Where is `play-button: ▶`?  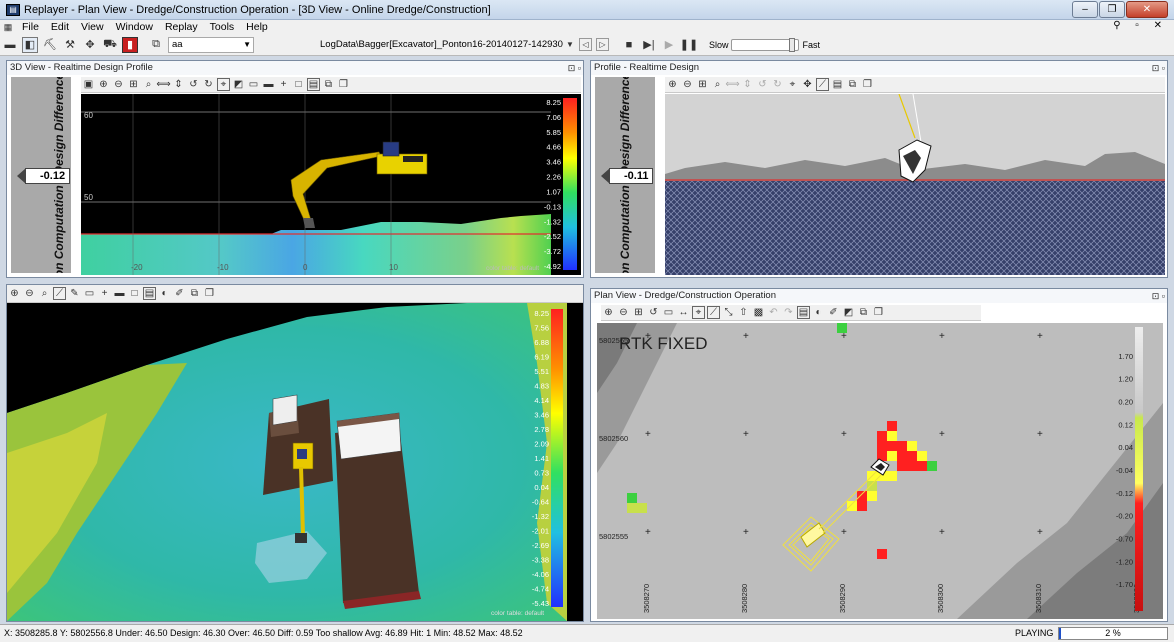
play-button: ▶ is located at coordinates (669, 45).